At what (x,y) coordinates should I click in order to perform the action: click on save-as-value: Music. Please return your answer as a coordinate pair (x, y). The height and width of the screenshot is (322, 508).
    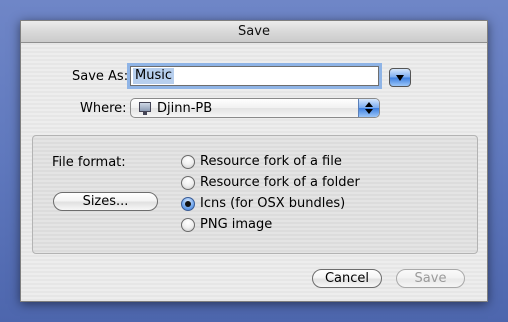
    Looking at the image, I should click on (153, 76).